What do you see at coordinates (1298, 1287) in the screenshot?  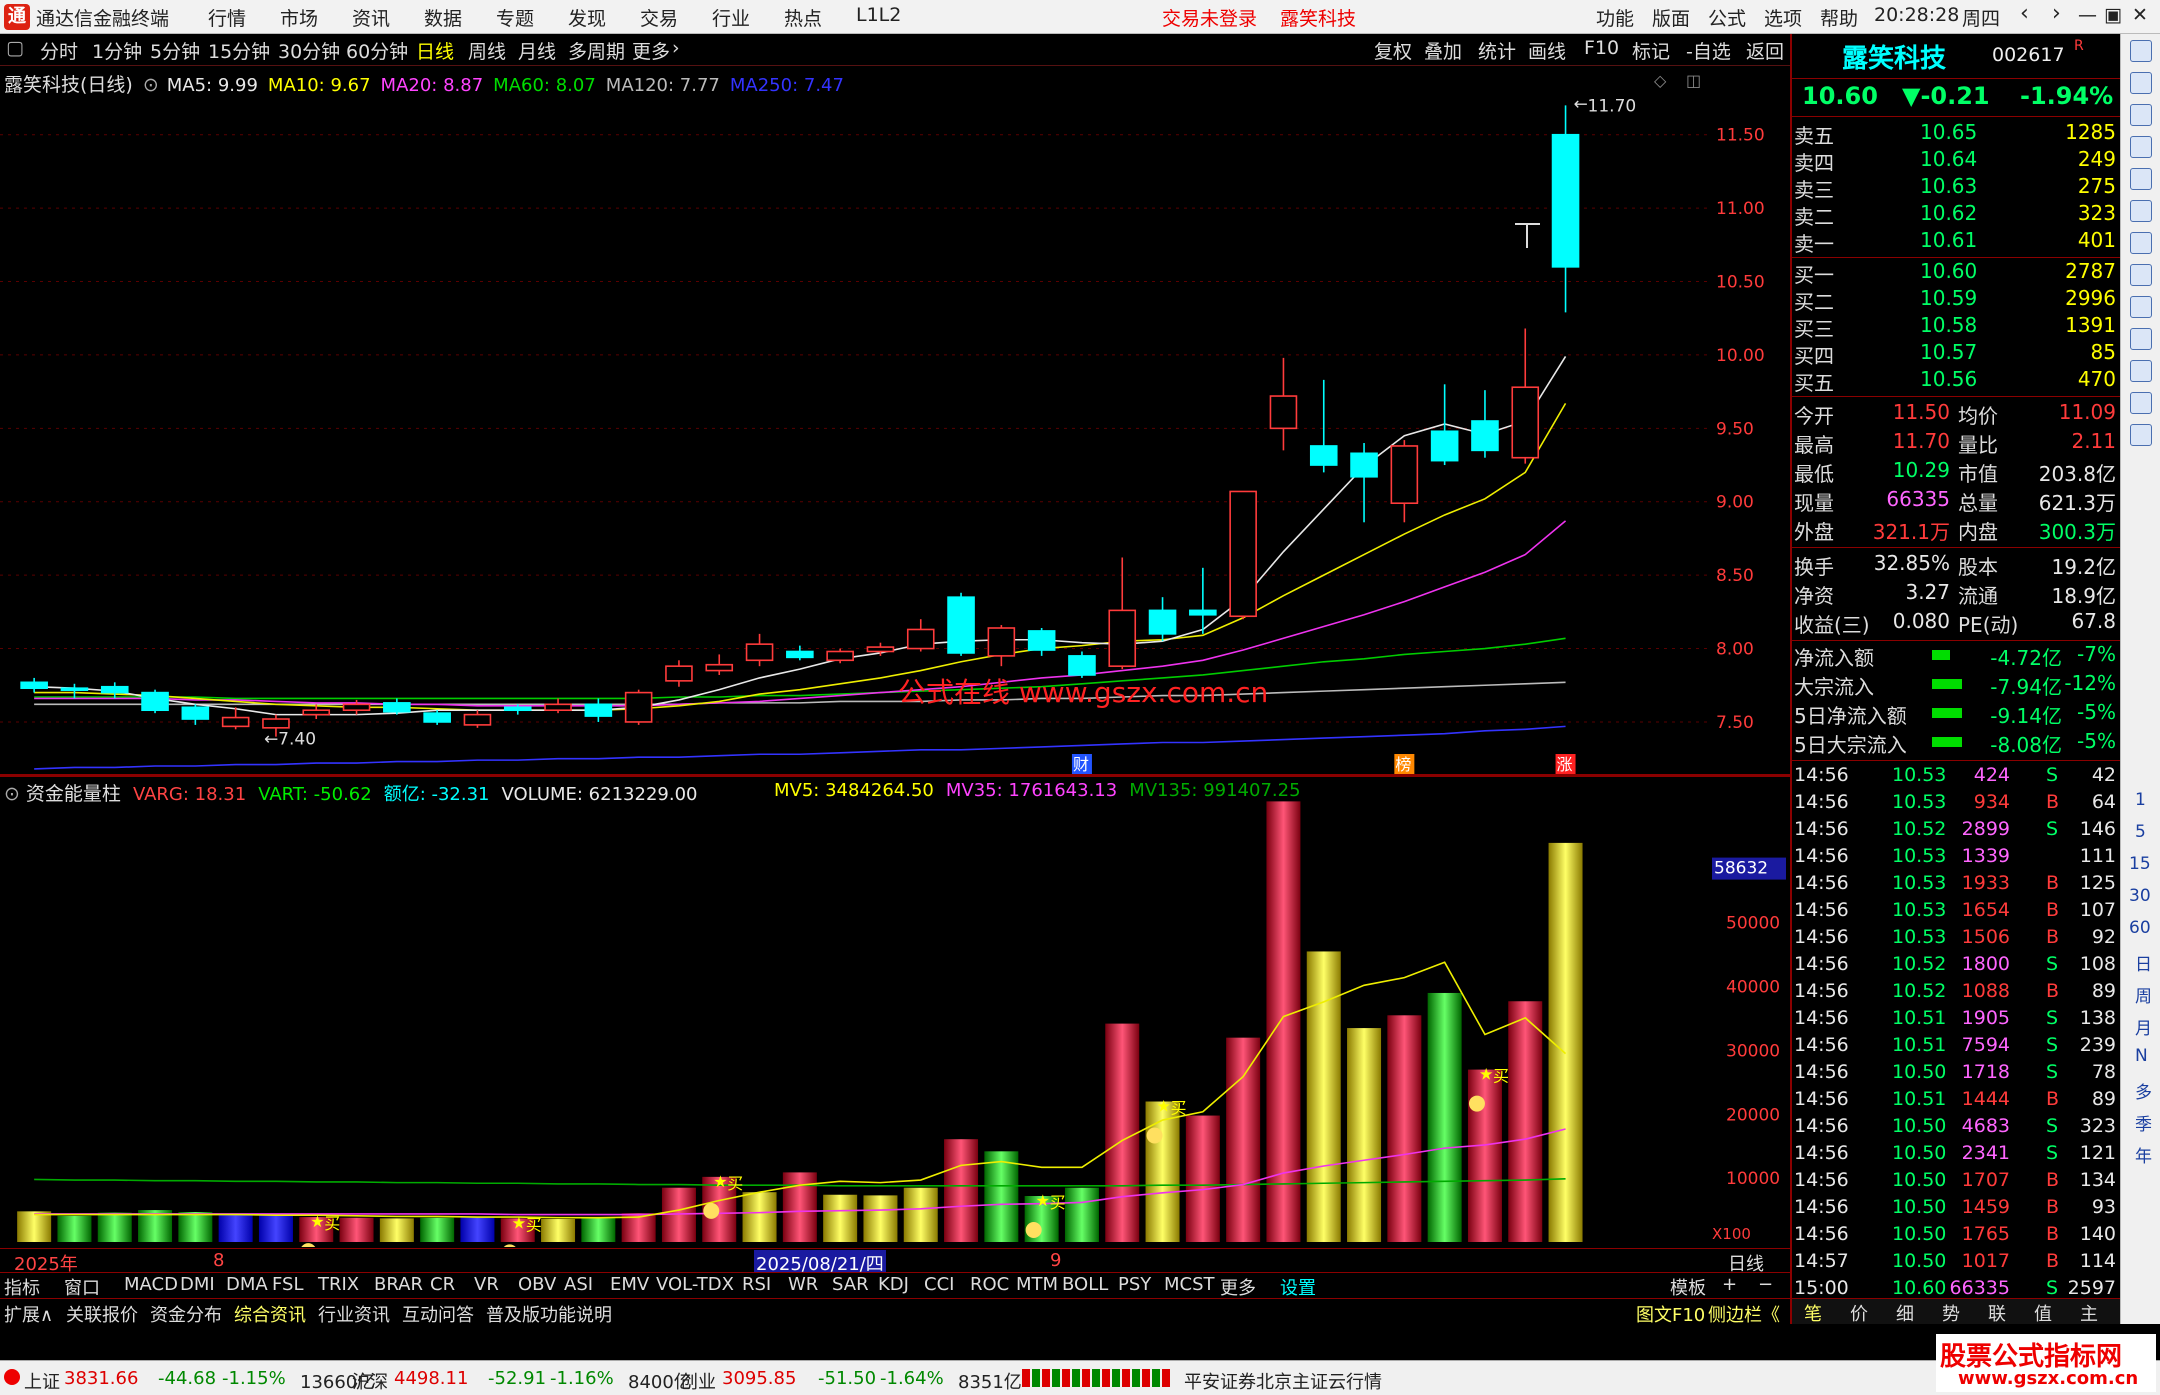 I see `indicator-tab-25: 设置` at bounding box center [1298, 1287].